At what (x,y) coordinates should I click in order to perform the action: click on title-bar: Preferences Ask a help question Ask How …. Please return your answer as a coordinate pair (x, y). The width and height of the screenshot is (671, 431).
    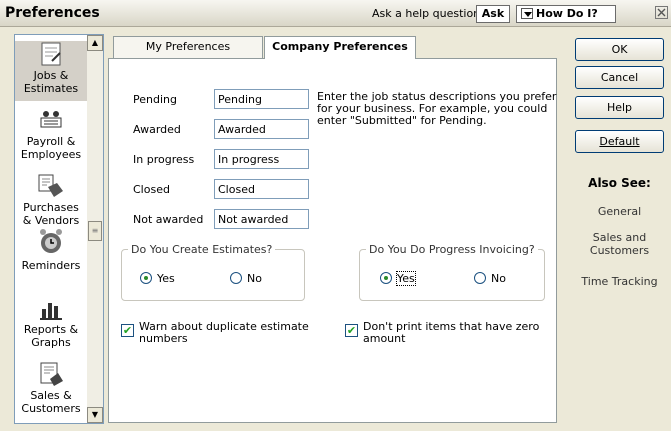
    Looking at the image, I should click on (335, 13).